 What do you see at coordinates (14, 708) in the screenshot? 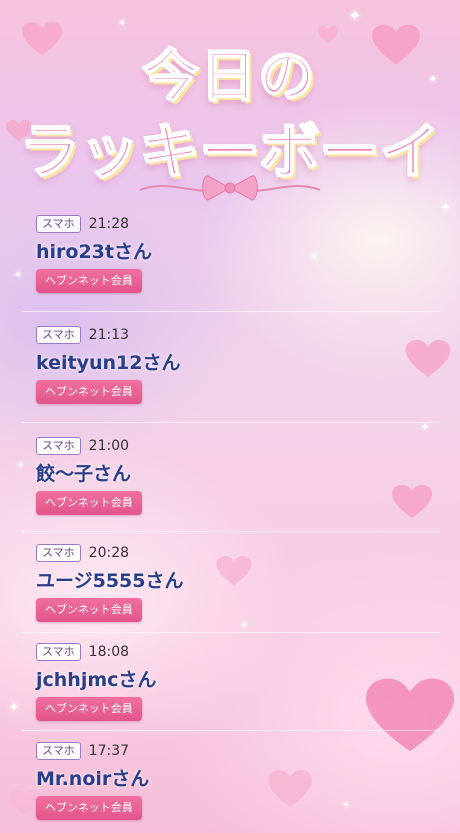
I see `sparkle-icon: ✦` at bounding box center [14, 708].